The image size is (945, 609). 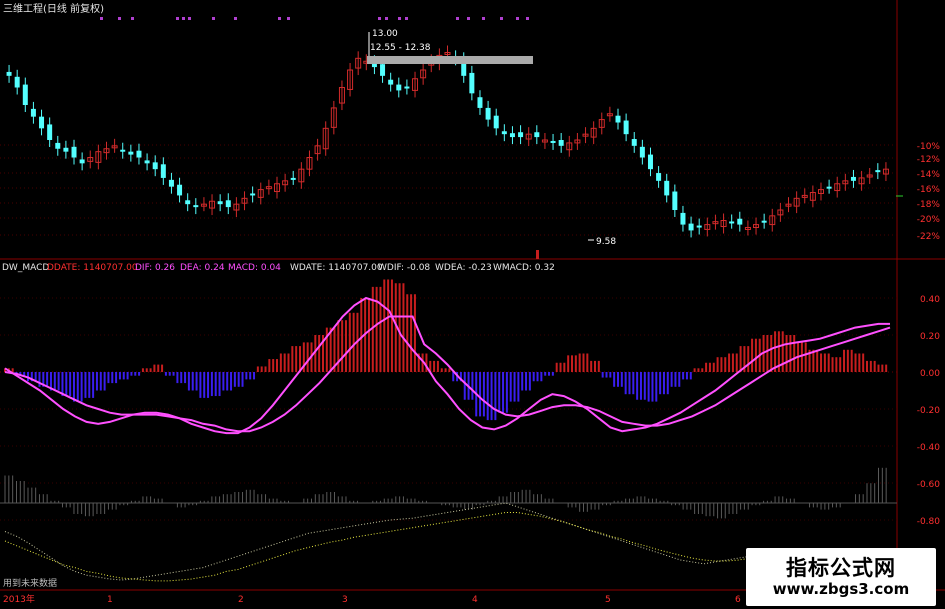 What do you see at coordinates (738, 600) in the screenshot?
I see `time-tick: 6` at bounding box center [738, 600].